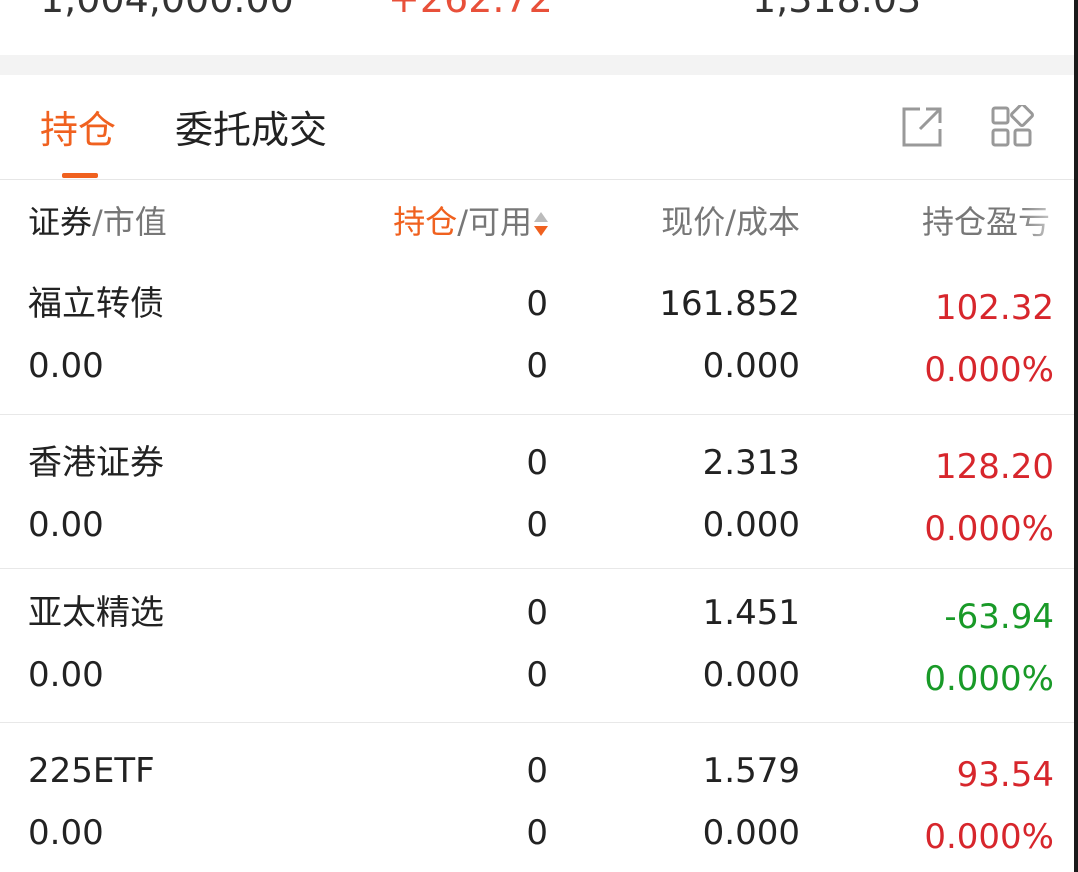  Describe the element at coordinates (729, 304) in the screenshot. I see `current-price: 161.852` at that location.